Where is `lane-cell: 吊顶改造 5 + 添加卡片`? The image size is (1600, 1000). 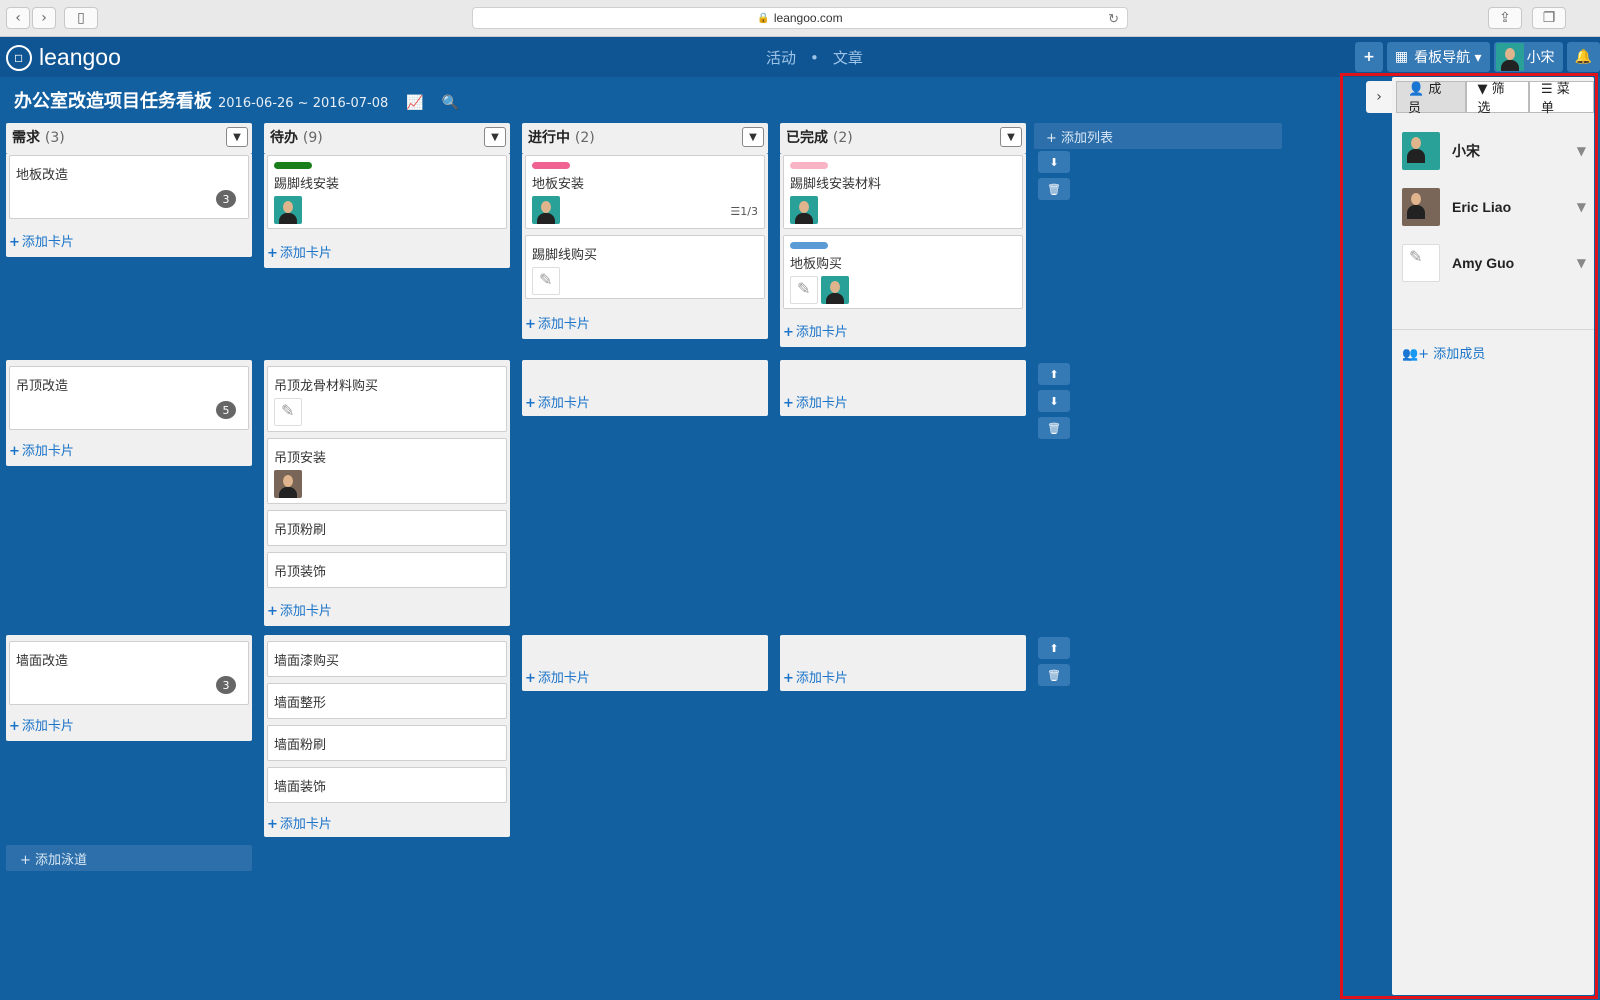
lane-cell: 吊顶改造 5 + 添加卡片 is located at coordinates (129, 413).